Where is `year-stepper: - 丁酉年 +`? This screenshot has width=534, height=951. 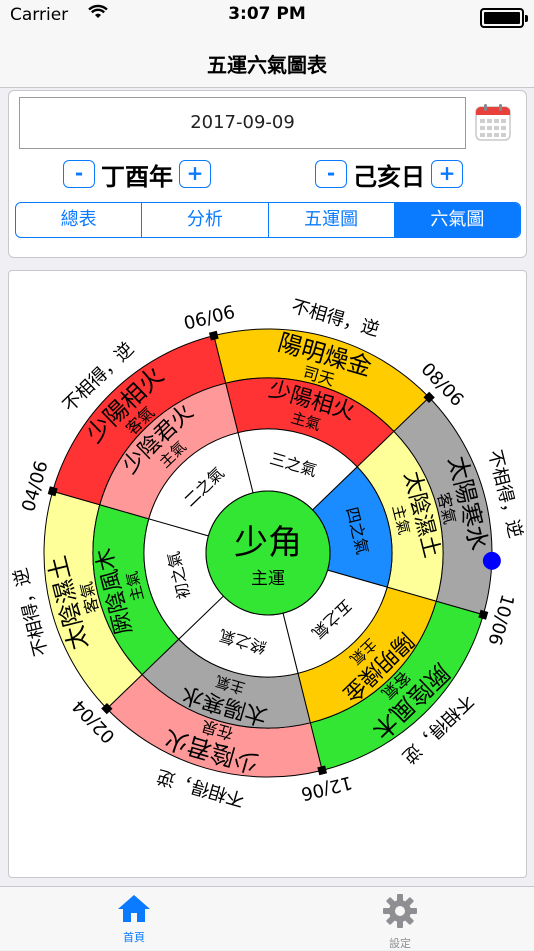 year-stepper: - 丁酉年 + is located at coordinates (137, 174).